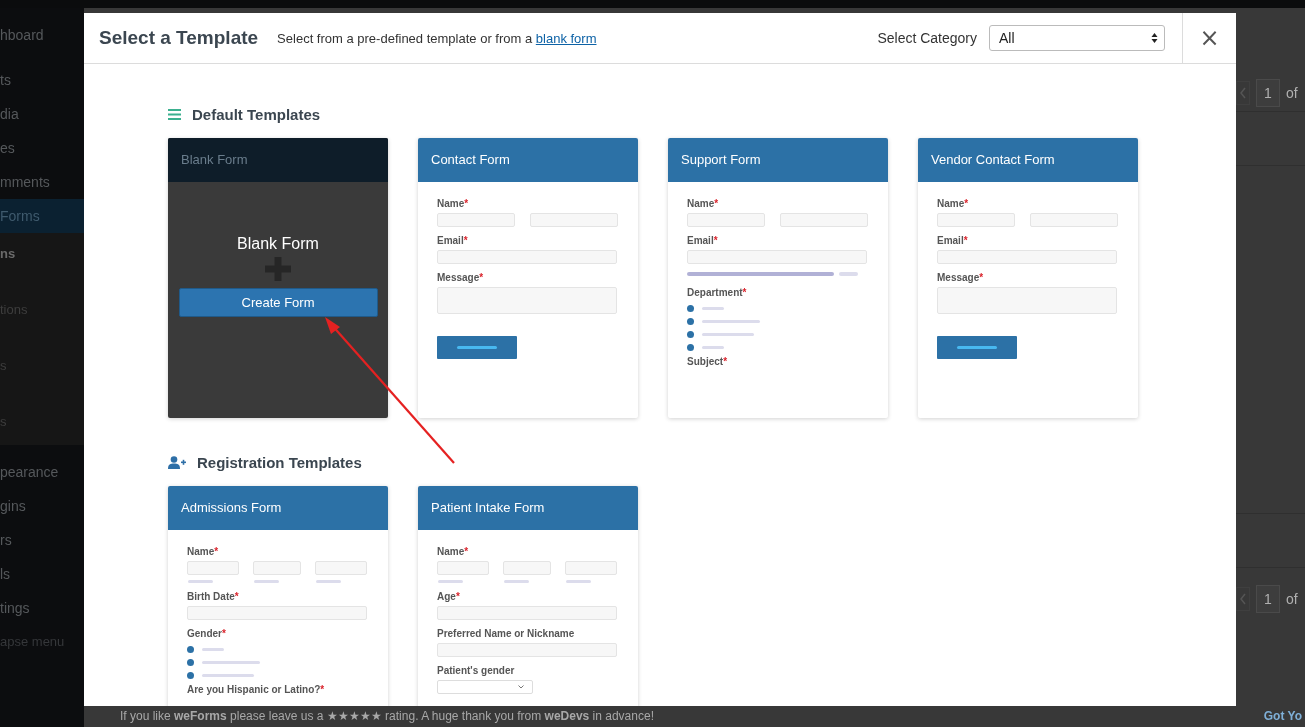 This screenshot has height=727, width=1305. Describe the element at coordinates (778, 160) in the screenshot. I see `card-header: Support Form` at that location.